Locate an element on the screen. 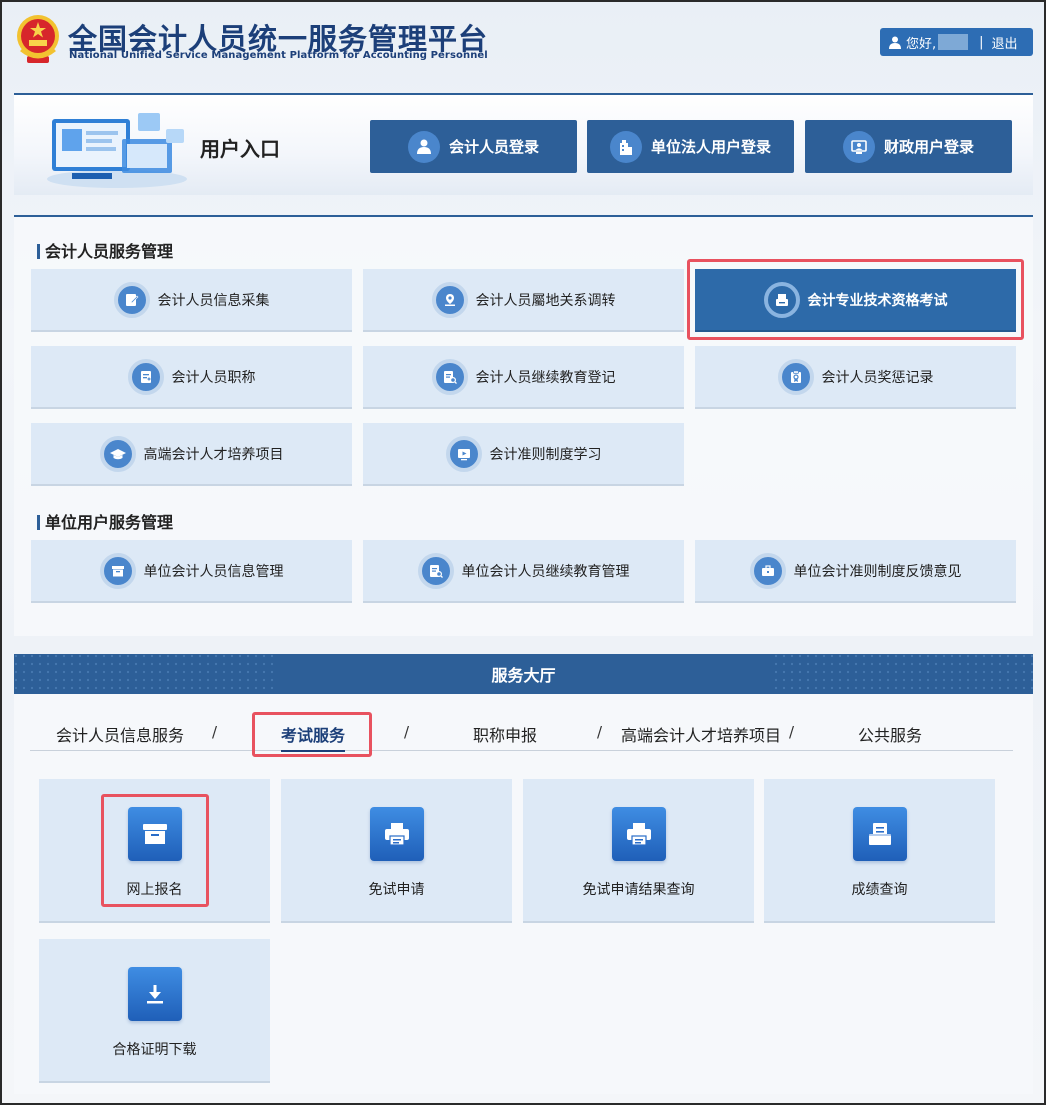  service-card-label: 会计人员屬地关系调转 is located at coordinates (545, 300).